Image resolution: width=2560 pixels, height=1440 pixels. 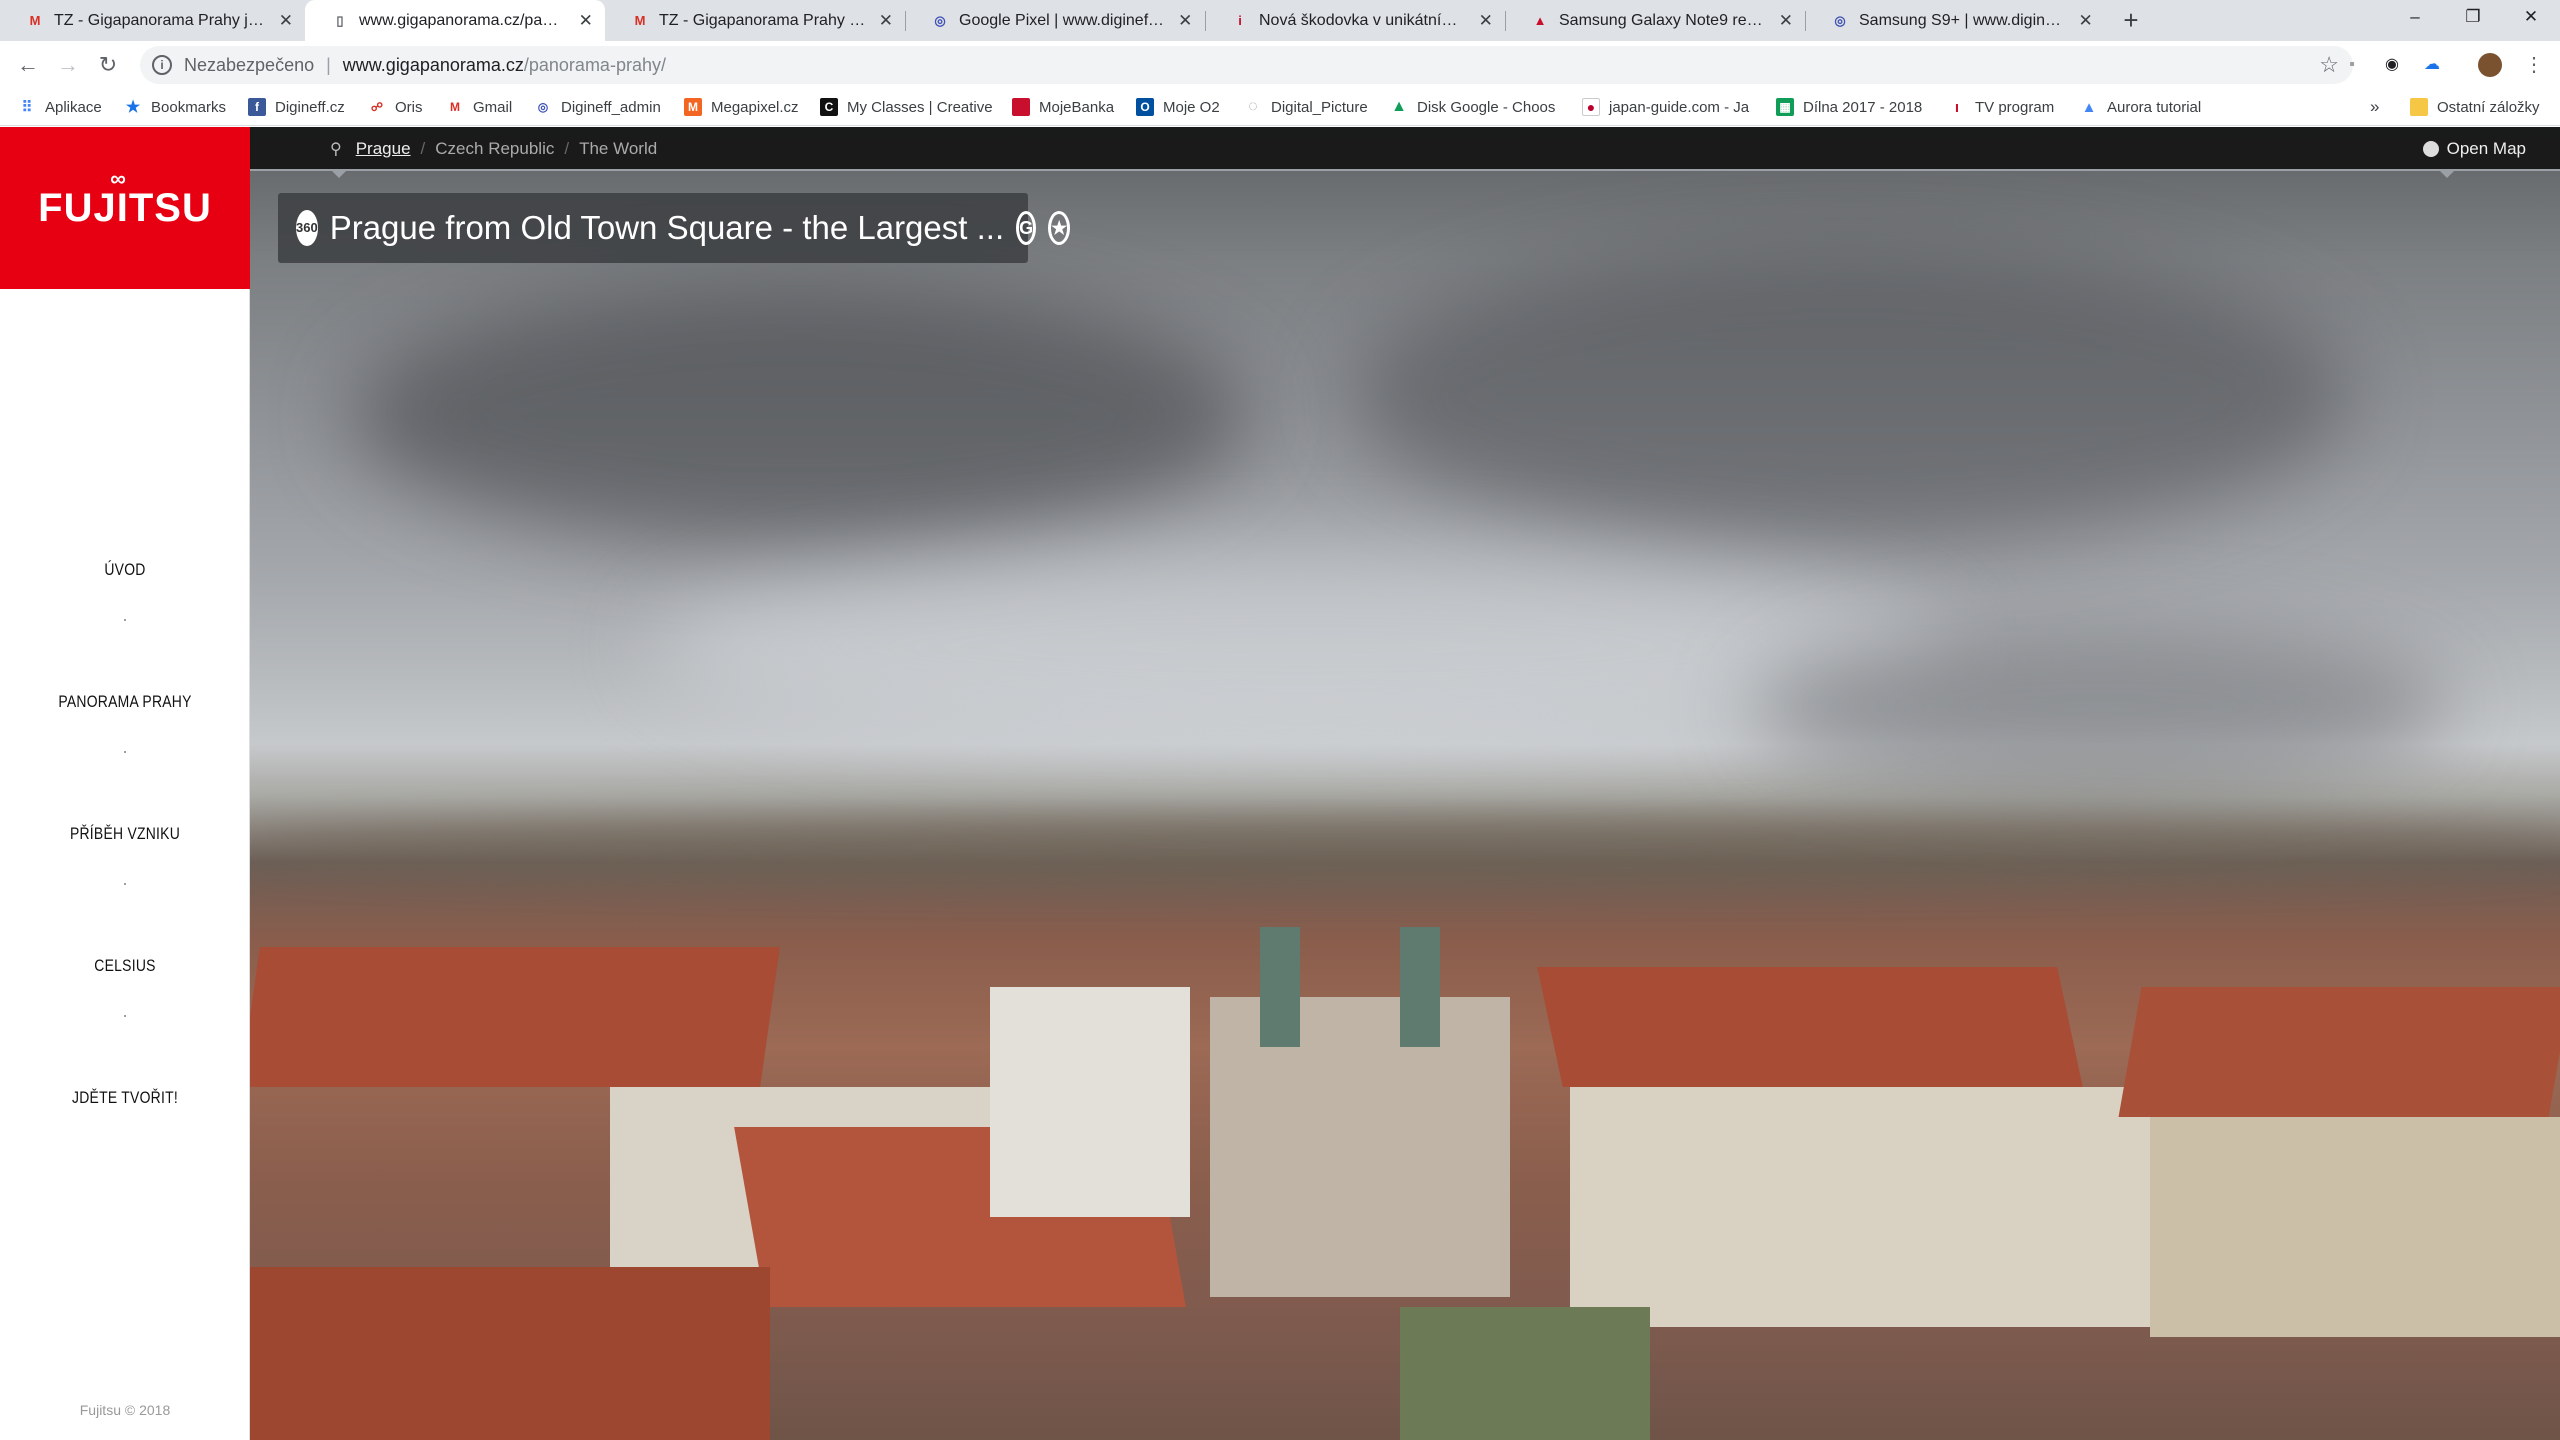 What do you see at coordinates (1355, 20) in the screenshot?
I see `tab-skodovka: i Nová škodovka v unikátním graf ✕` at bounding box center [1355, 20].